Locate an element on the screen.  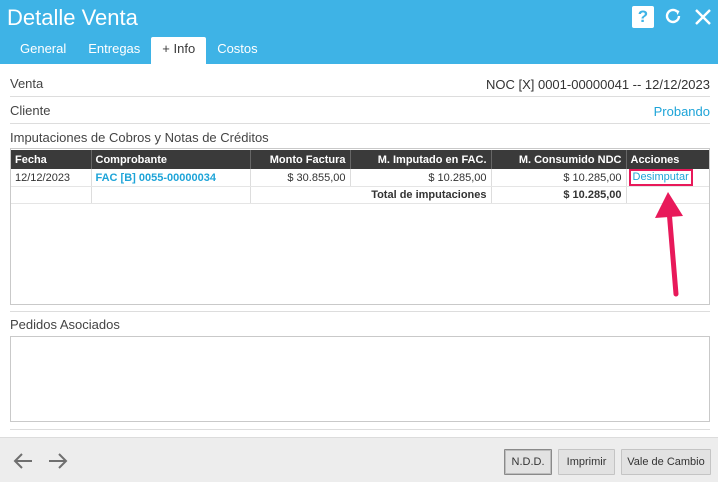
arrow-left-icon is located at coordinates (23, 461).